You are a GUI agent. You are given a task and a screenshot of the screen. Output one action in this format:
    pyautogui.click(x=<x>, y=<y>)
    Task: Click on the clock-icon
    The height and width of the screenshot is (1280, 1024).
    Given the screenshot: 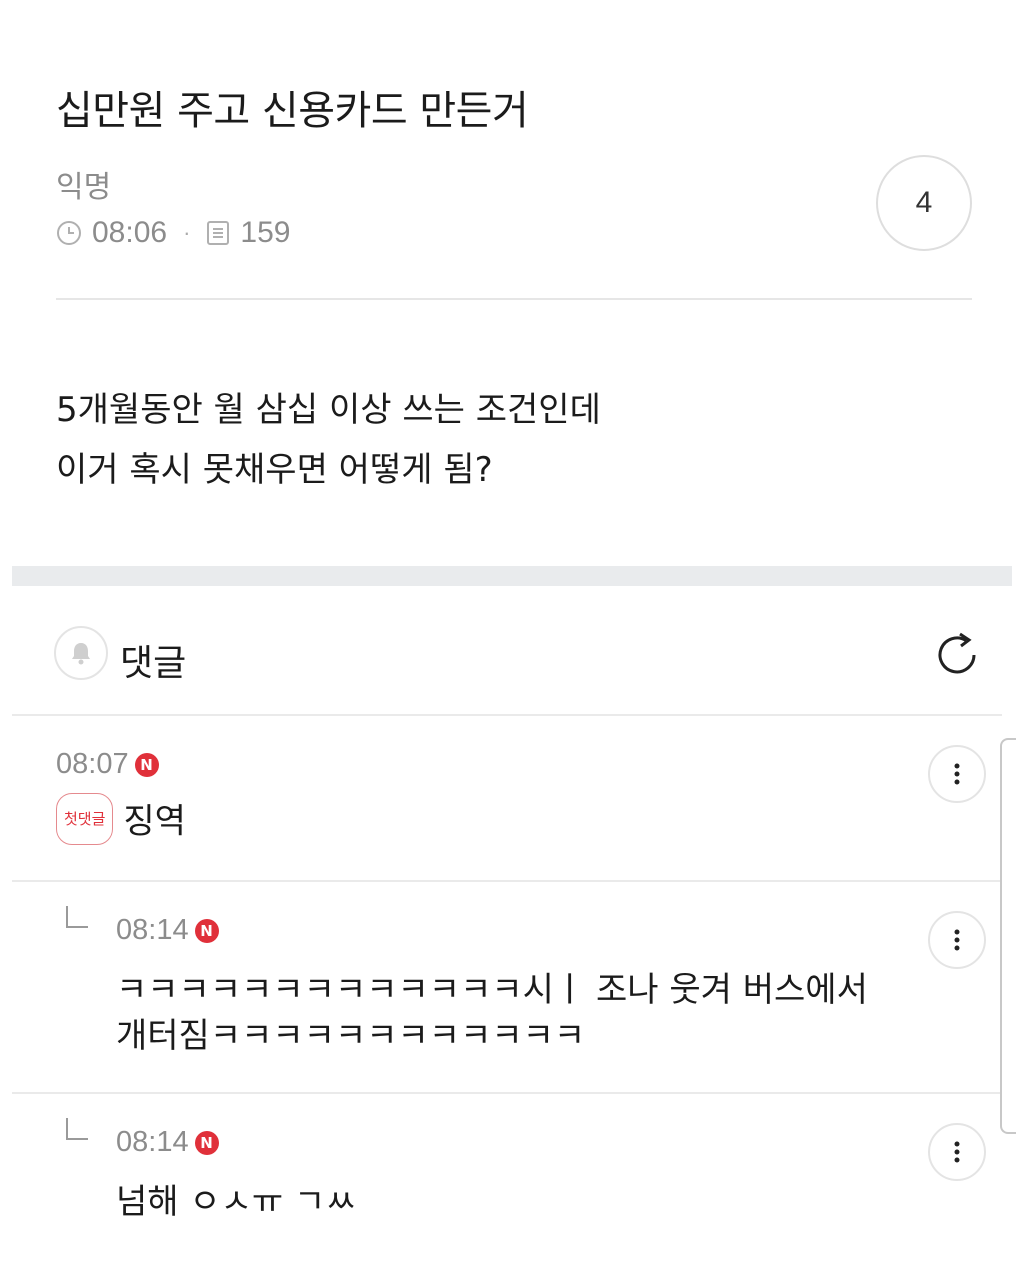 What is the action you would take?
    pyautogui.click(x=69, y=233)
    